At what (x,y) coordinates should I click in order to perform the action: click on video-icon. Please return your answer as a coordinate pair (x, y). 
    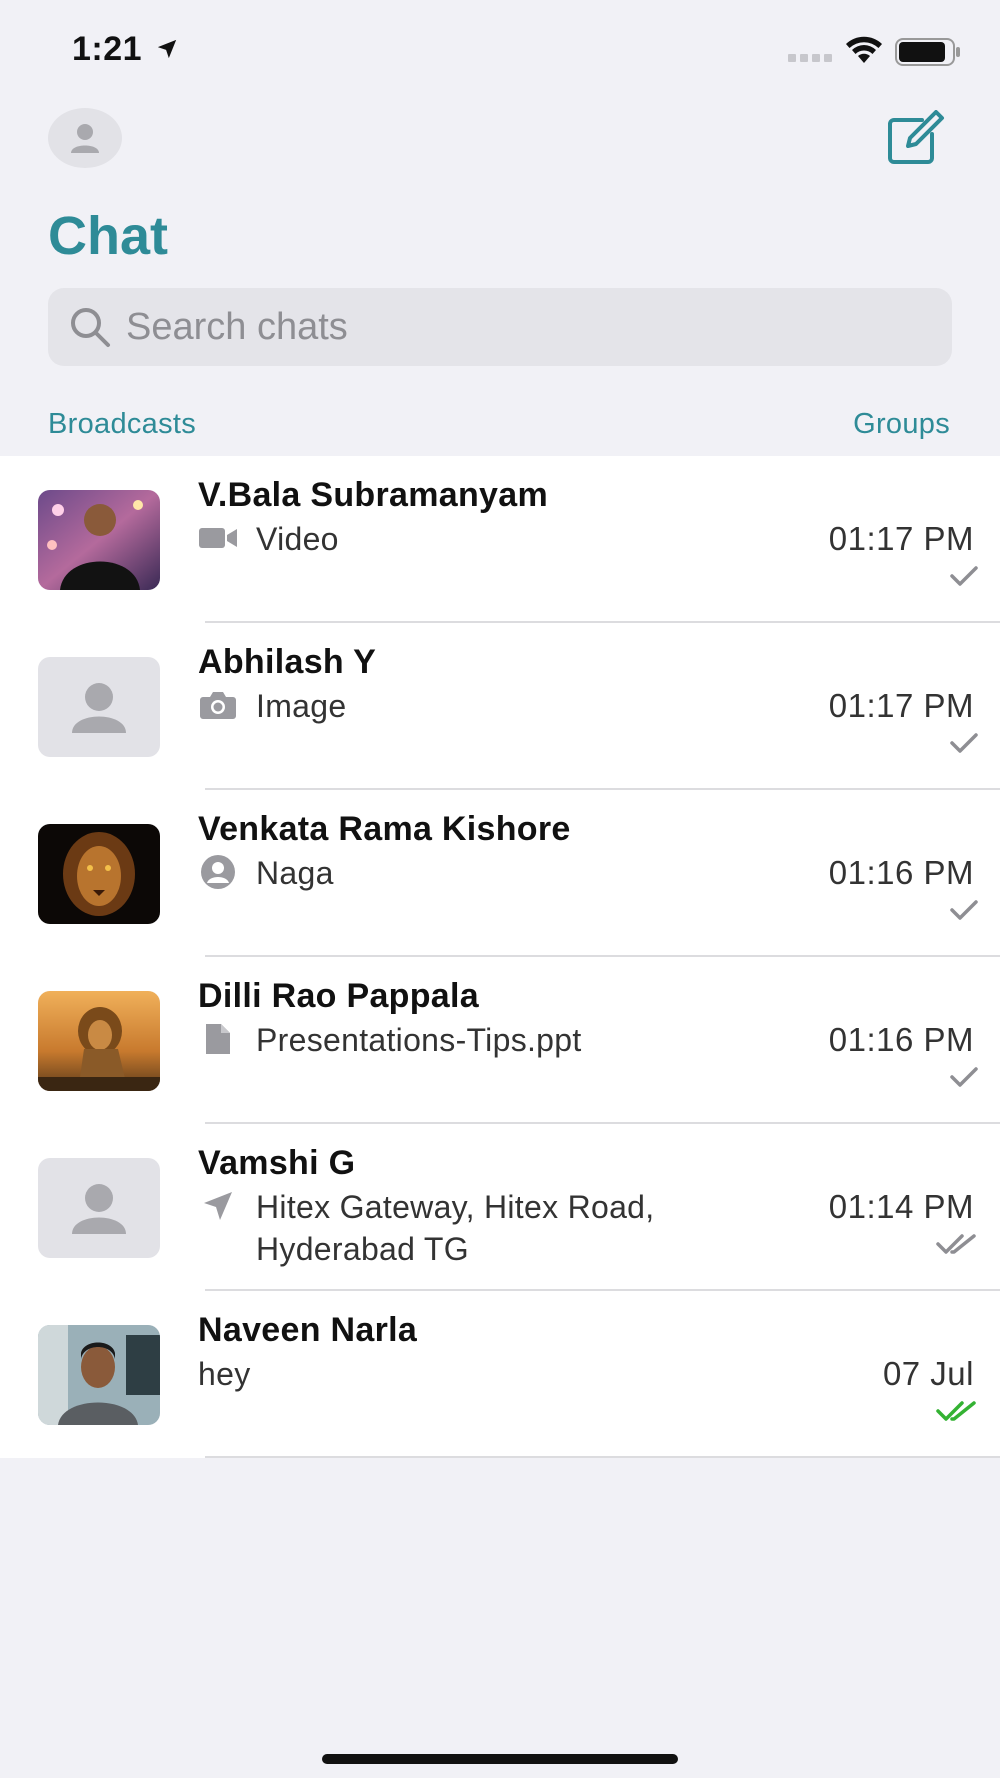
    Looking at the image, I should click on (218, 538).